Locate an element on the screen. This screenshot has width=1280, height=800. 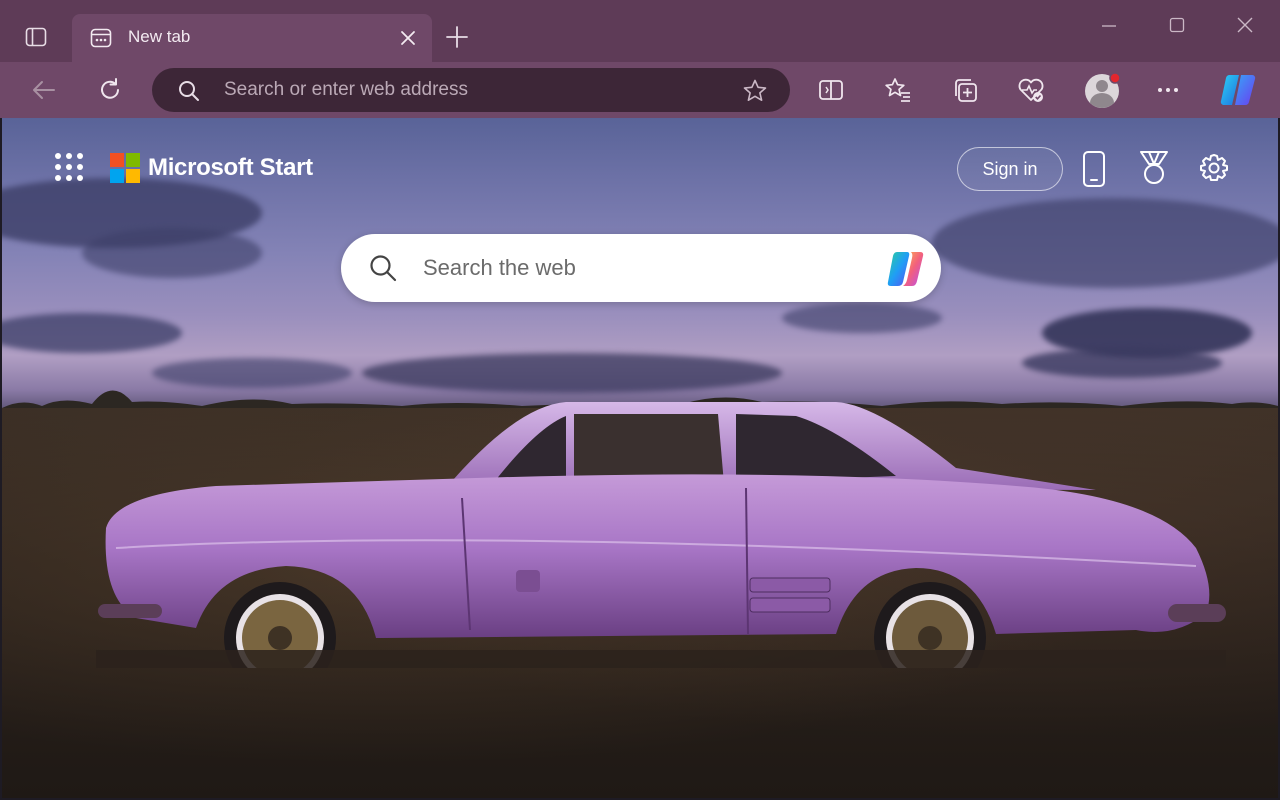
settings-button is located at coordinates (1214, 168).